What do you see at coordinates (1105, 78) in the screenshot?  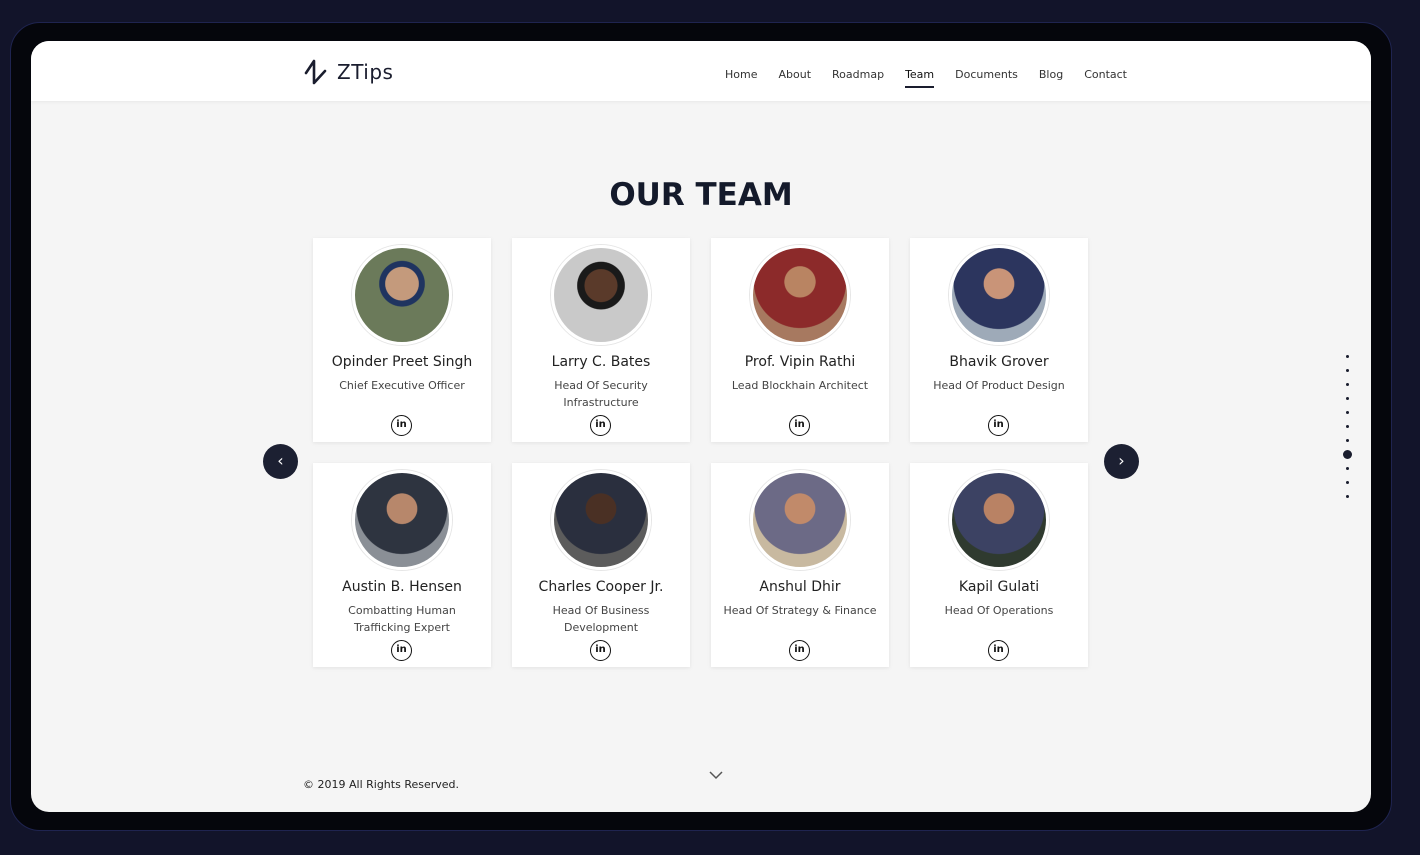 I see `nav-contact: Contact` at bounding box center [1105, 78].